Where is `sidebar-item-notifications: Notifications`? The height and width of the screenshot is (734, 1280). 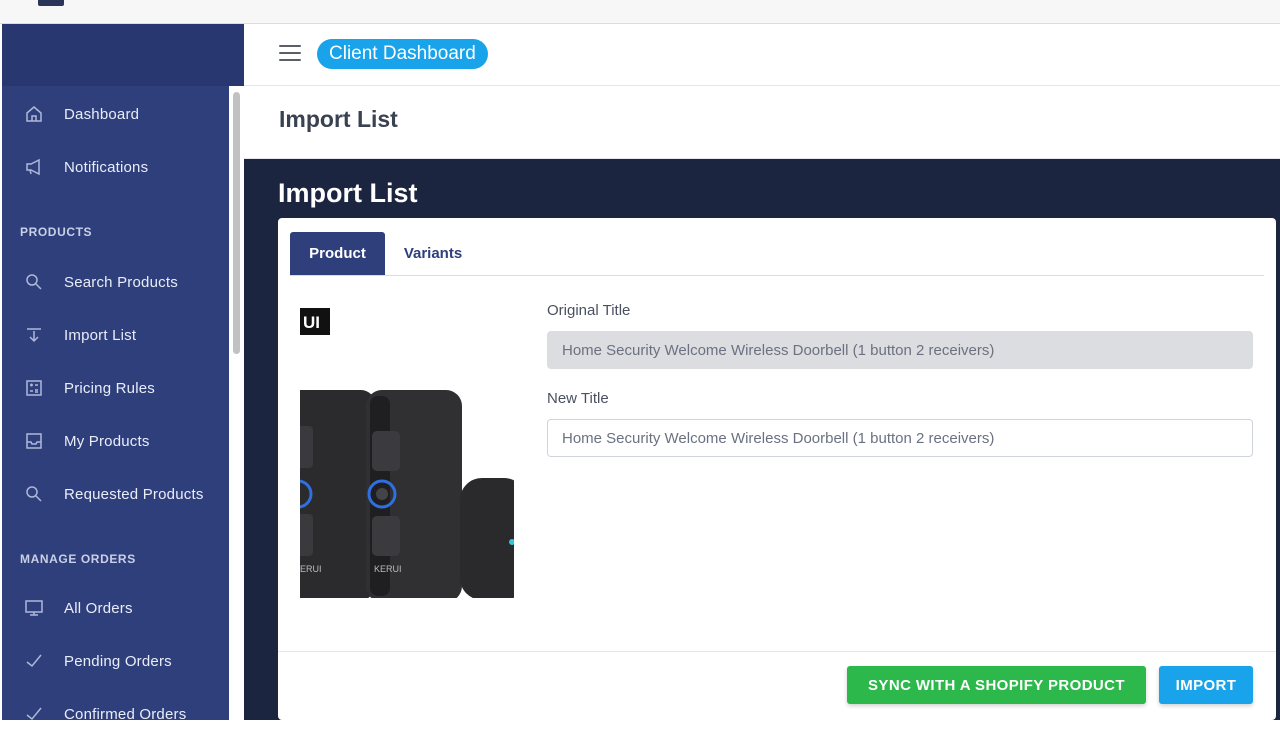 sidebar-item-notifications: Notifications is located at coordinates (115, 167).